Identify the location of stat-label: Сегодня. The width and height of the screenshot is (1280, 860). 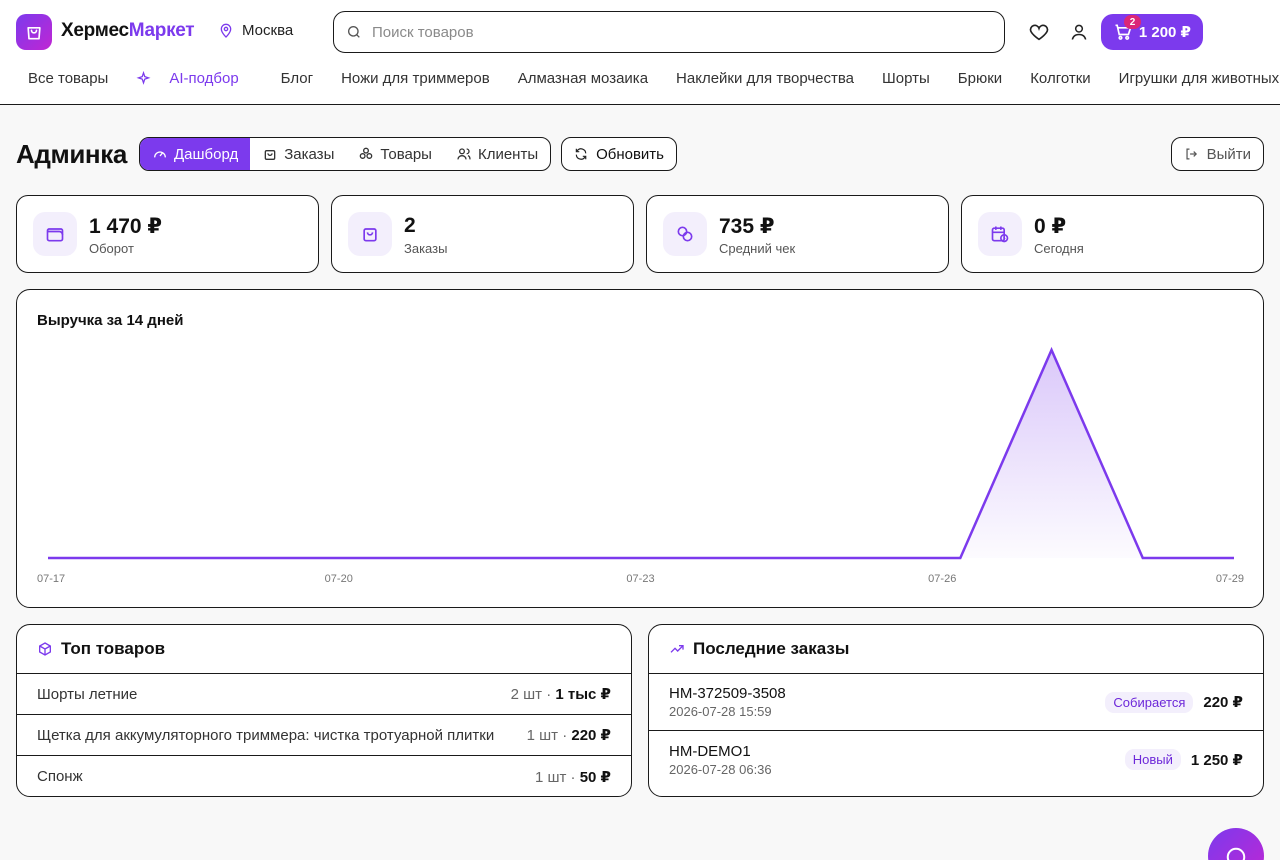
(1059, 248).